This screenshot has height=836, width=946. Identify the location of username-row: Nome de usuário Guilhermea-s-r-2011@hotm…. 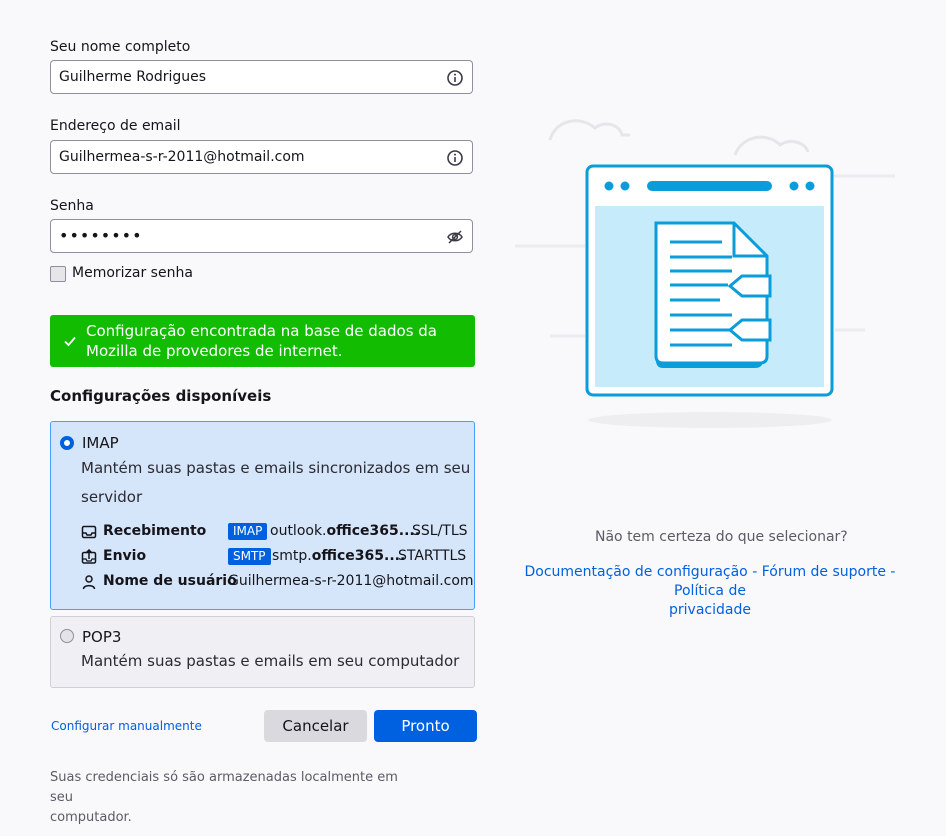
(277, 582).